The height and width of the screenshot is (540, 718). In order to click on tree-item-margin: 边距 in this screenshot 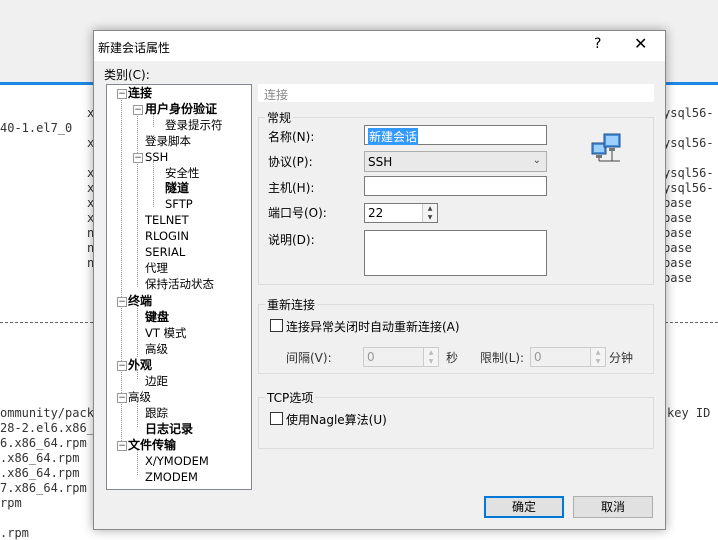, I will do `click(156, 381)`.